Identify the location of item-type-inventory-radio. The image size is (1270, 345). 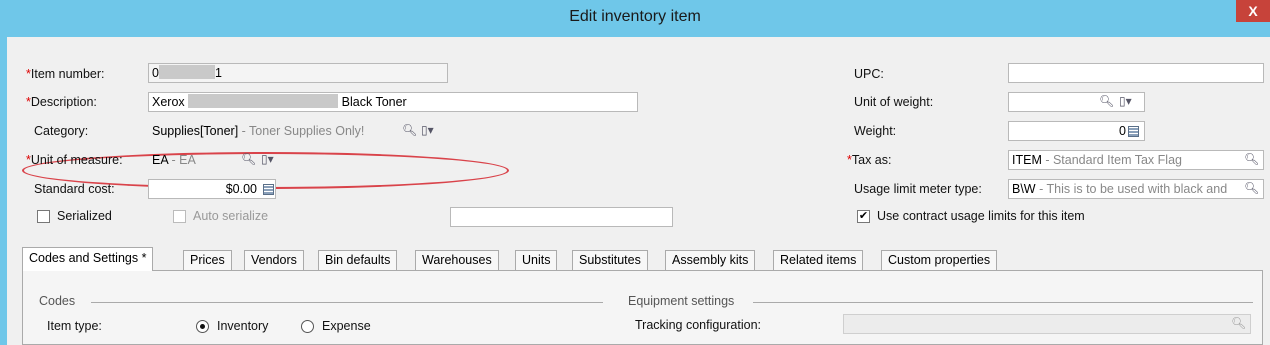
(202, 326).